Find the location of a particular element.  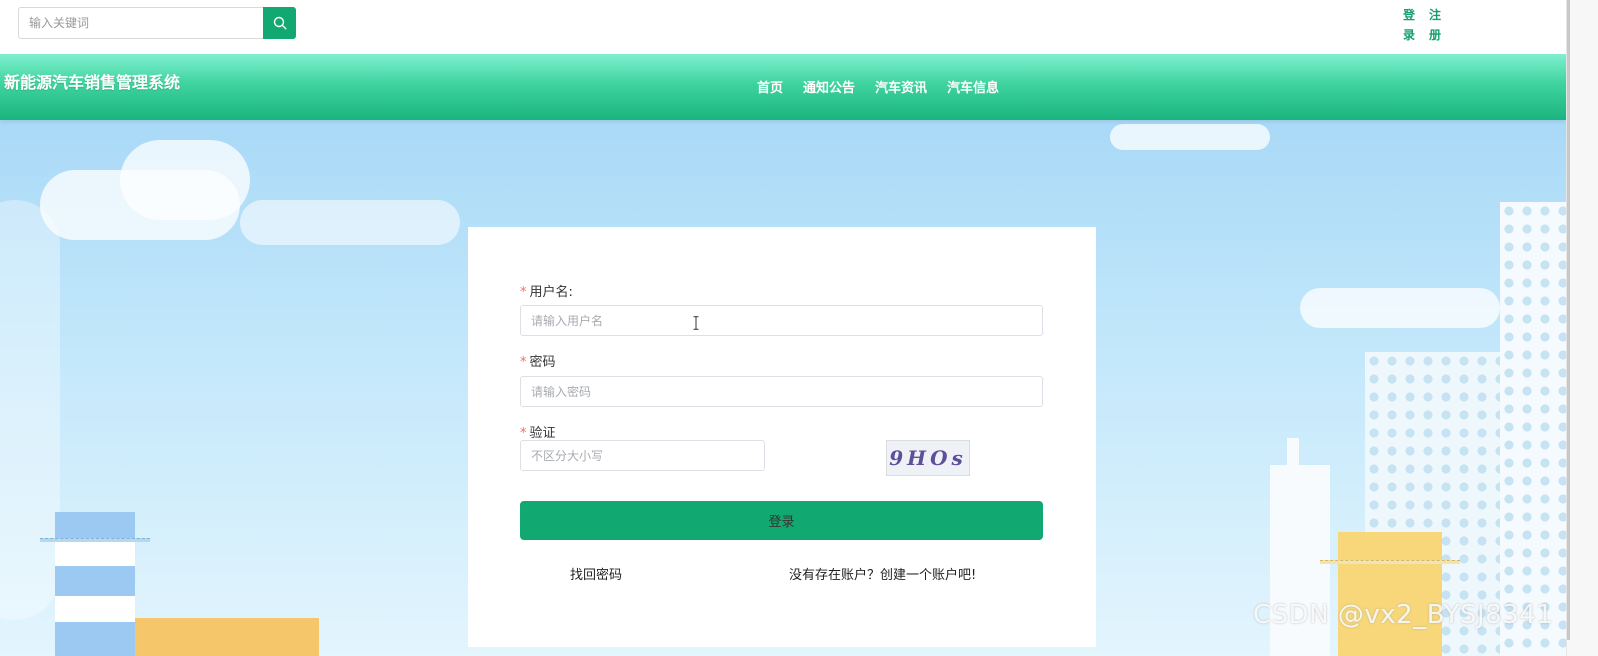

password-input is located at coordinates (781, 391).